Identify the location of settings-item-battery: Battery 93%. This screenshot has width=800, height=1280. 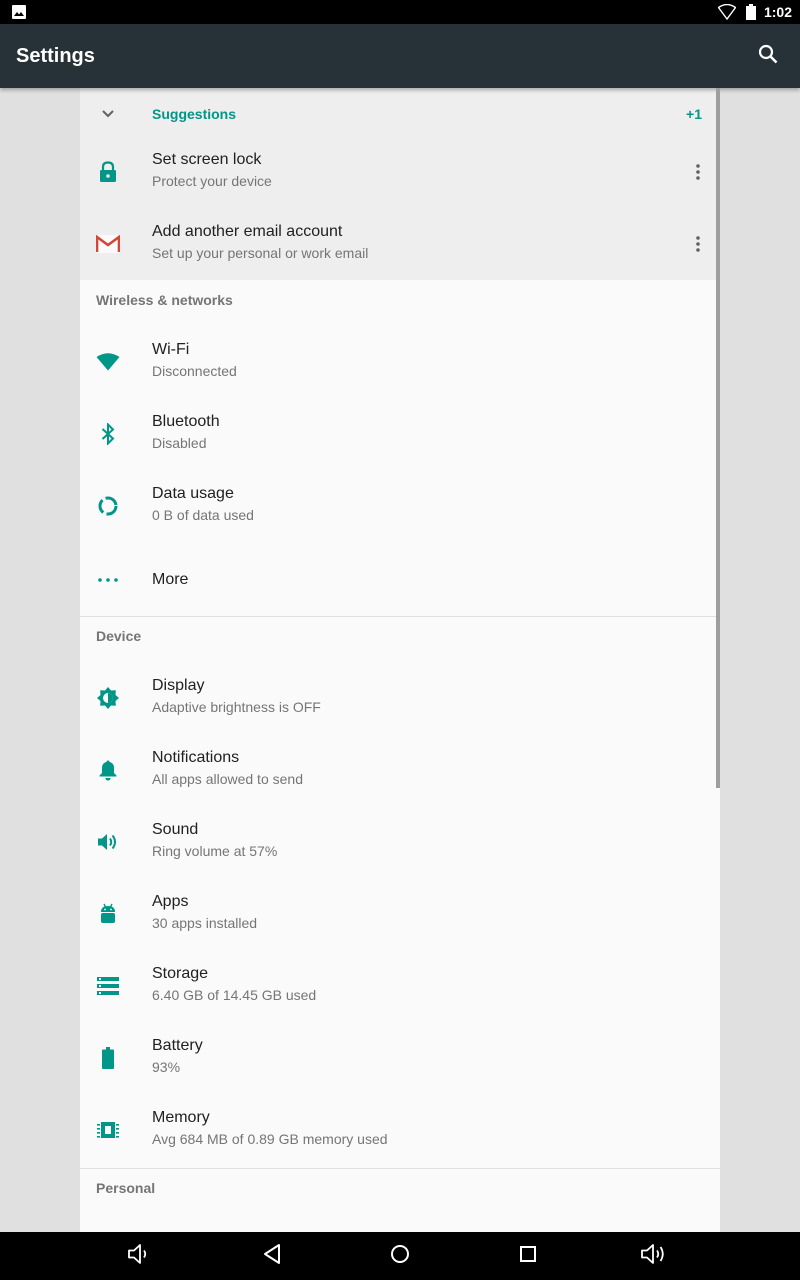
(400, 1058).